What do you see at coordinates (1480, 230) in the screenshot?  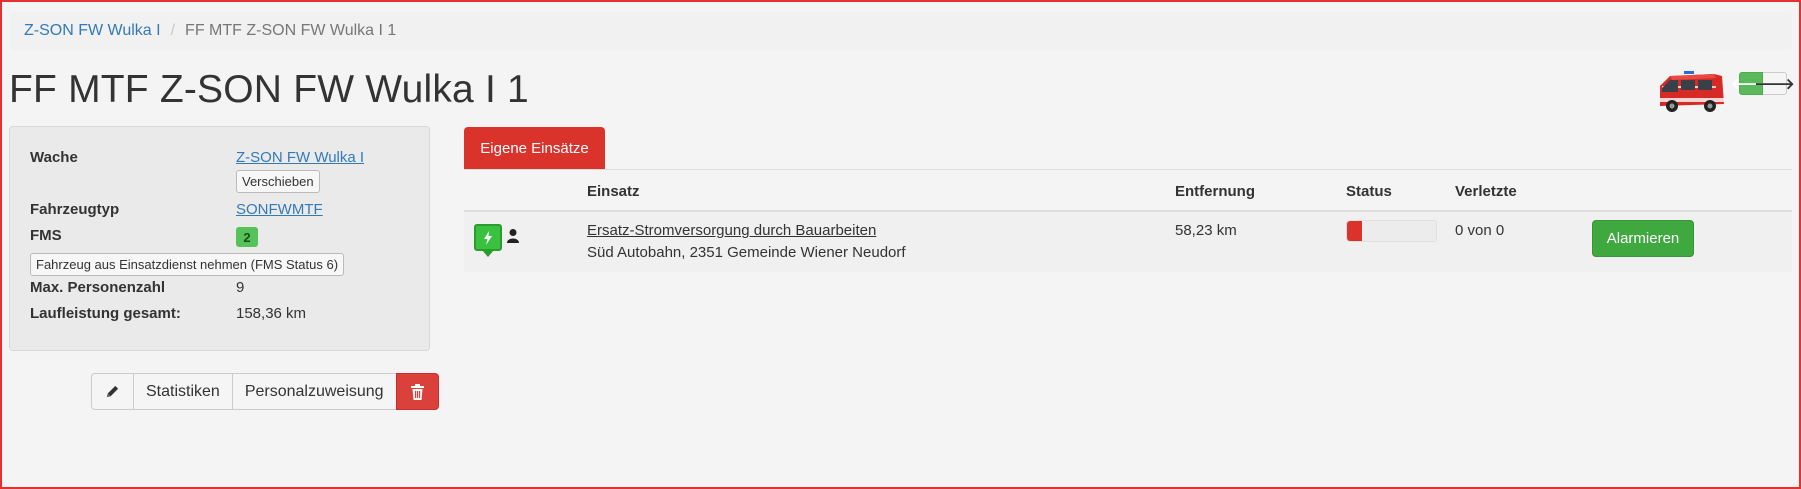 I see `mission-injured: 0 von 0` at bounding box center [1480, 230].